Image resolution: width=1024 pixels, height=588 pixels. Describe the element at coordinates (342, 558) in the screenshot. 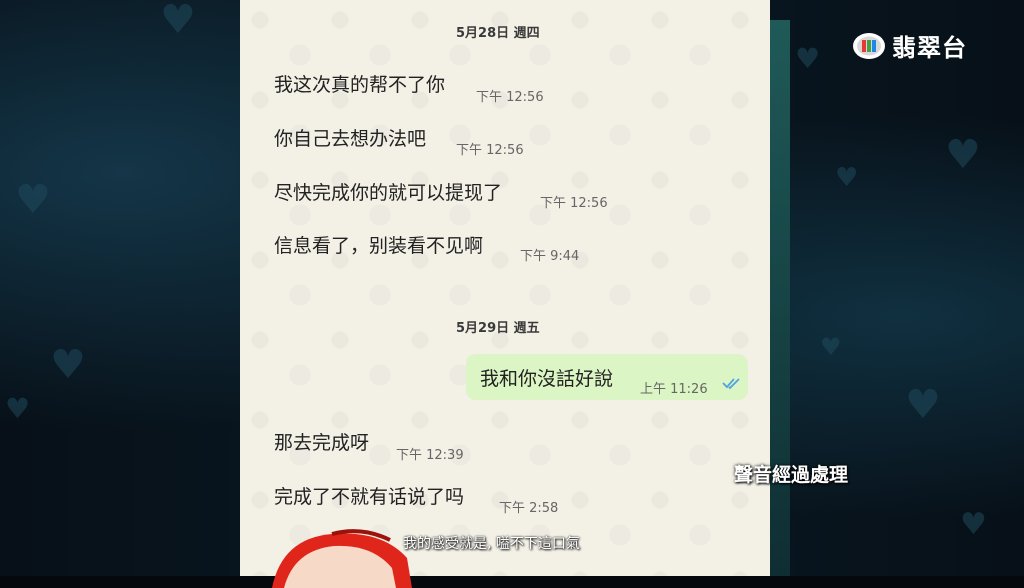

I see `cartoon-mascot-icon` at that location.